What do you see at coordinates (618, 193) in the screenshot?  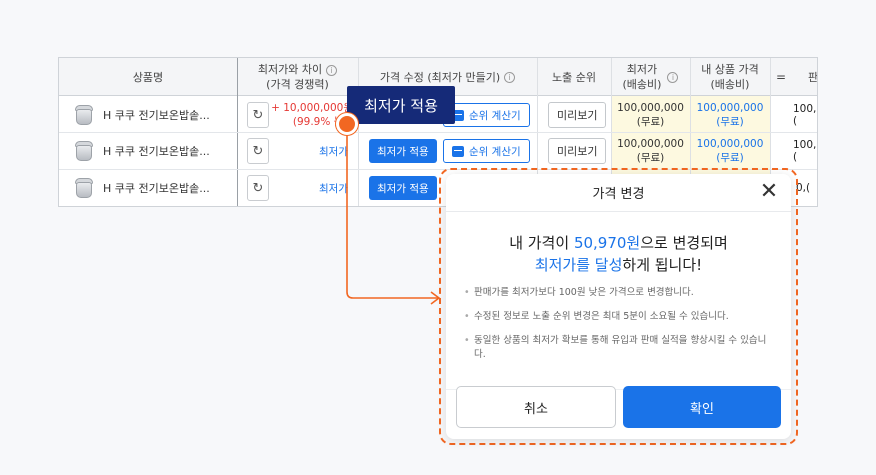 I see `modal-title: 가격 변경` at bounding box center [618, 193].